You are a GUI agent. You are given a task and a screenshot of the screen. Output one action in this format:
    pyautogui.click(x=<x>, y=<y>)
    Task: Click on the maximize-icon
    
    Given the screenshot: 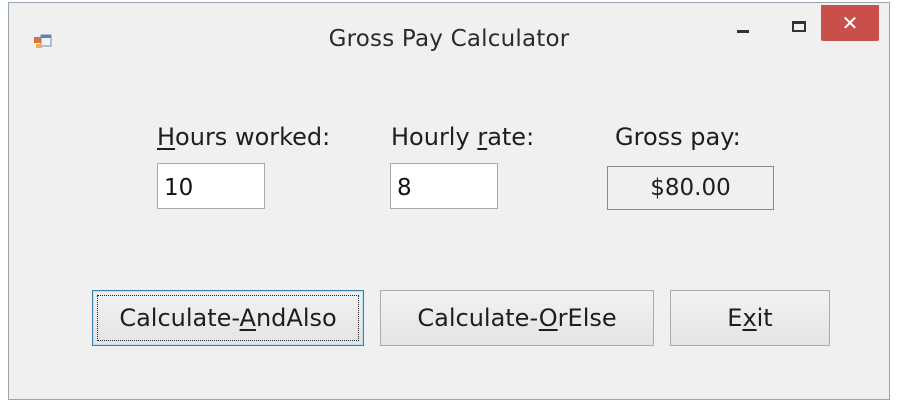 What is the action you would take?
    pyautogui.click(x=799, y=26)
    